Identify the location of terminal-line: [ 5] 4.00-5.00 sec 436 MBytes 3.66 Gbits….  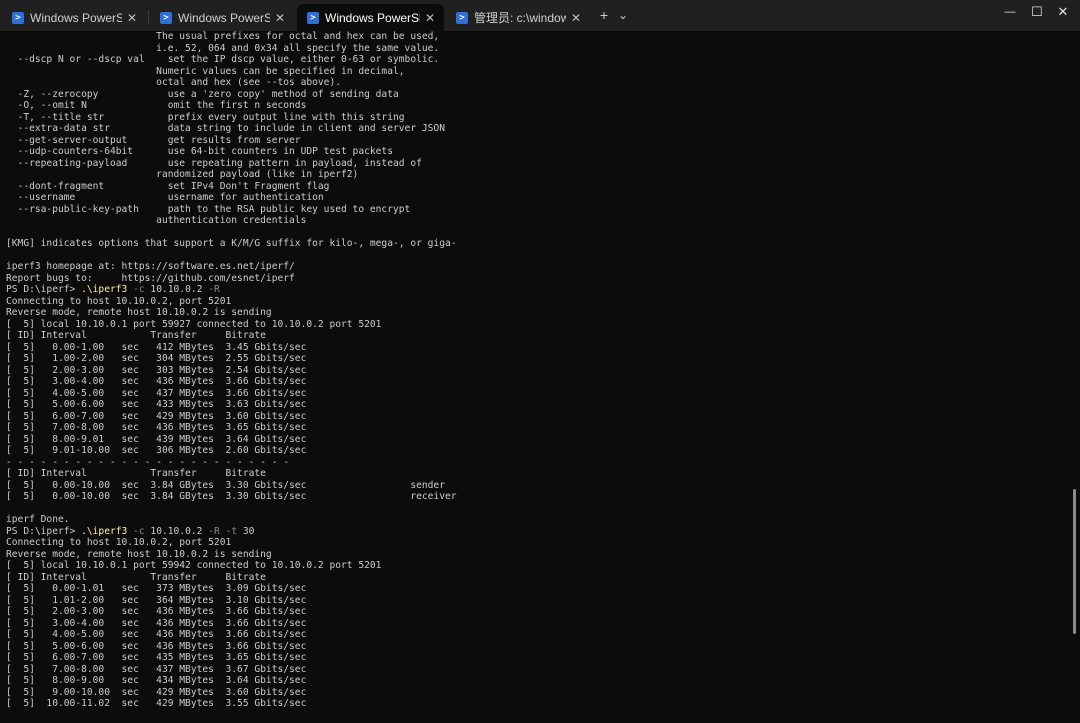
(156, 634).